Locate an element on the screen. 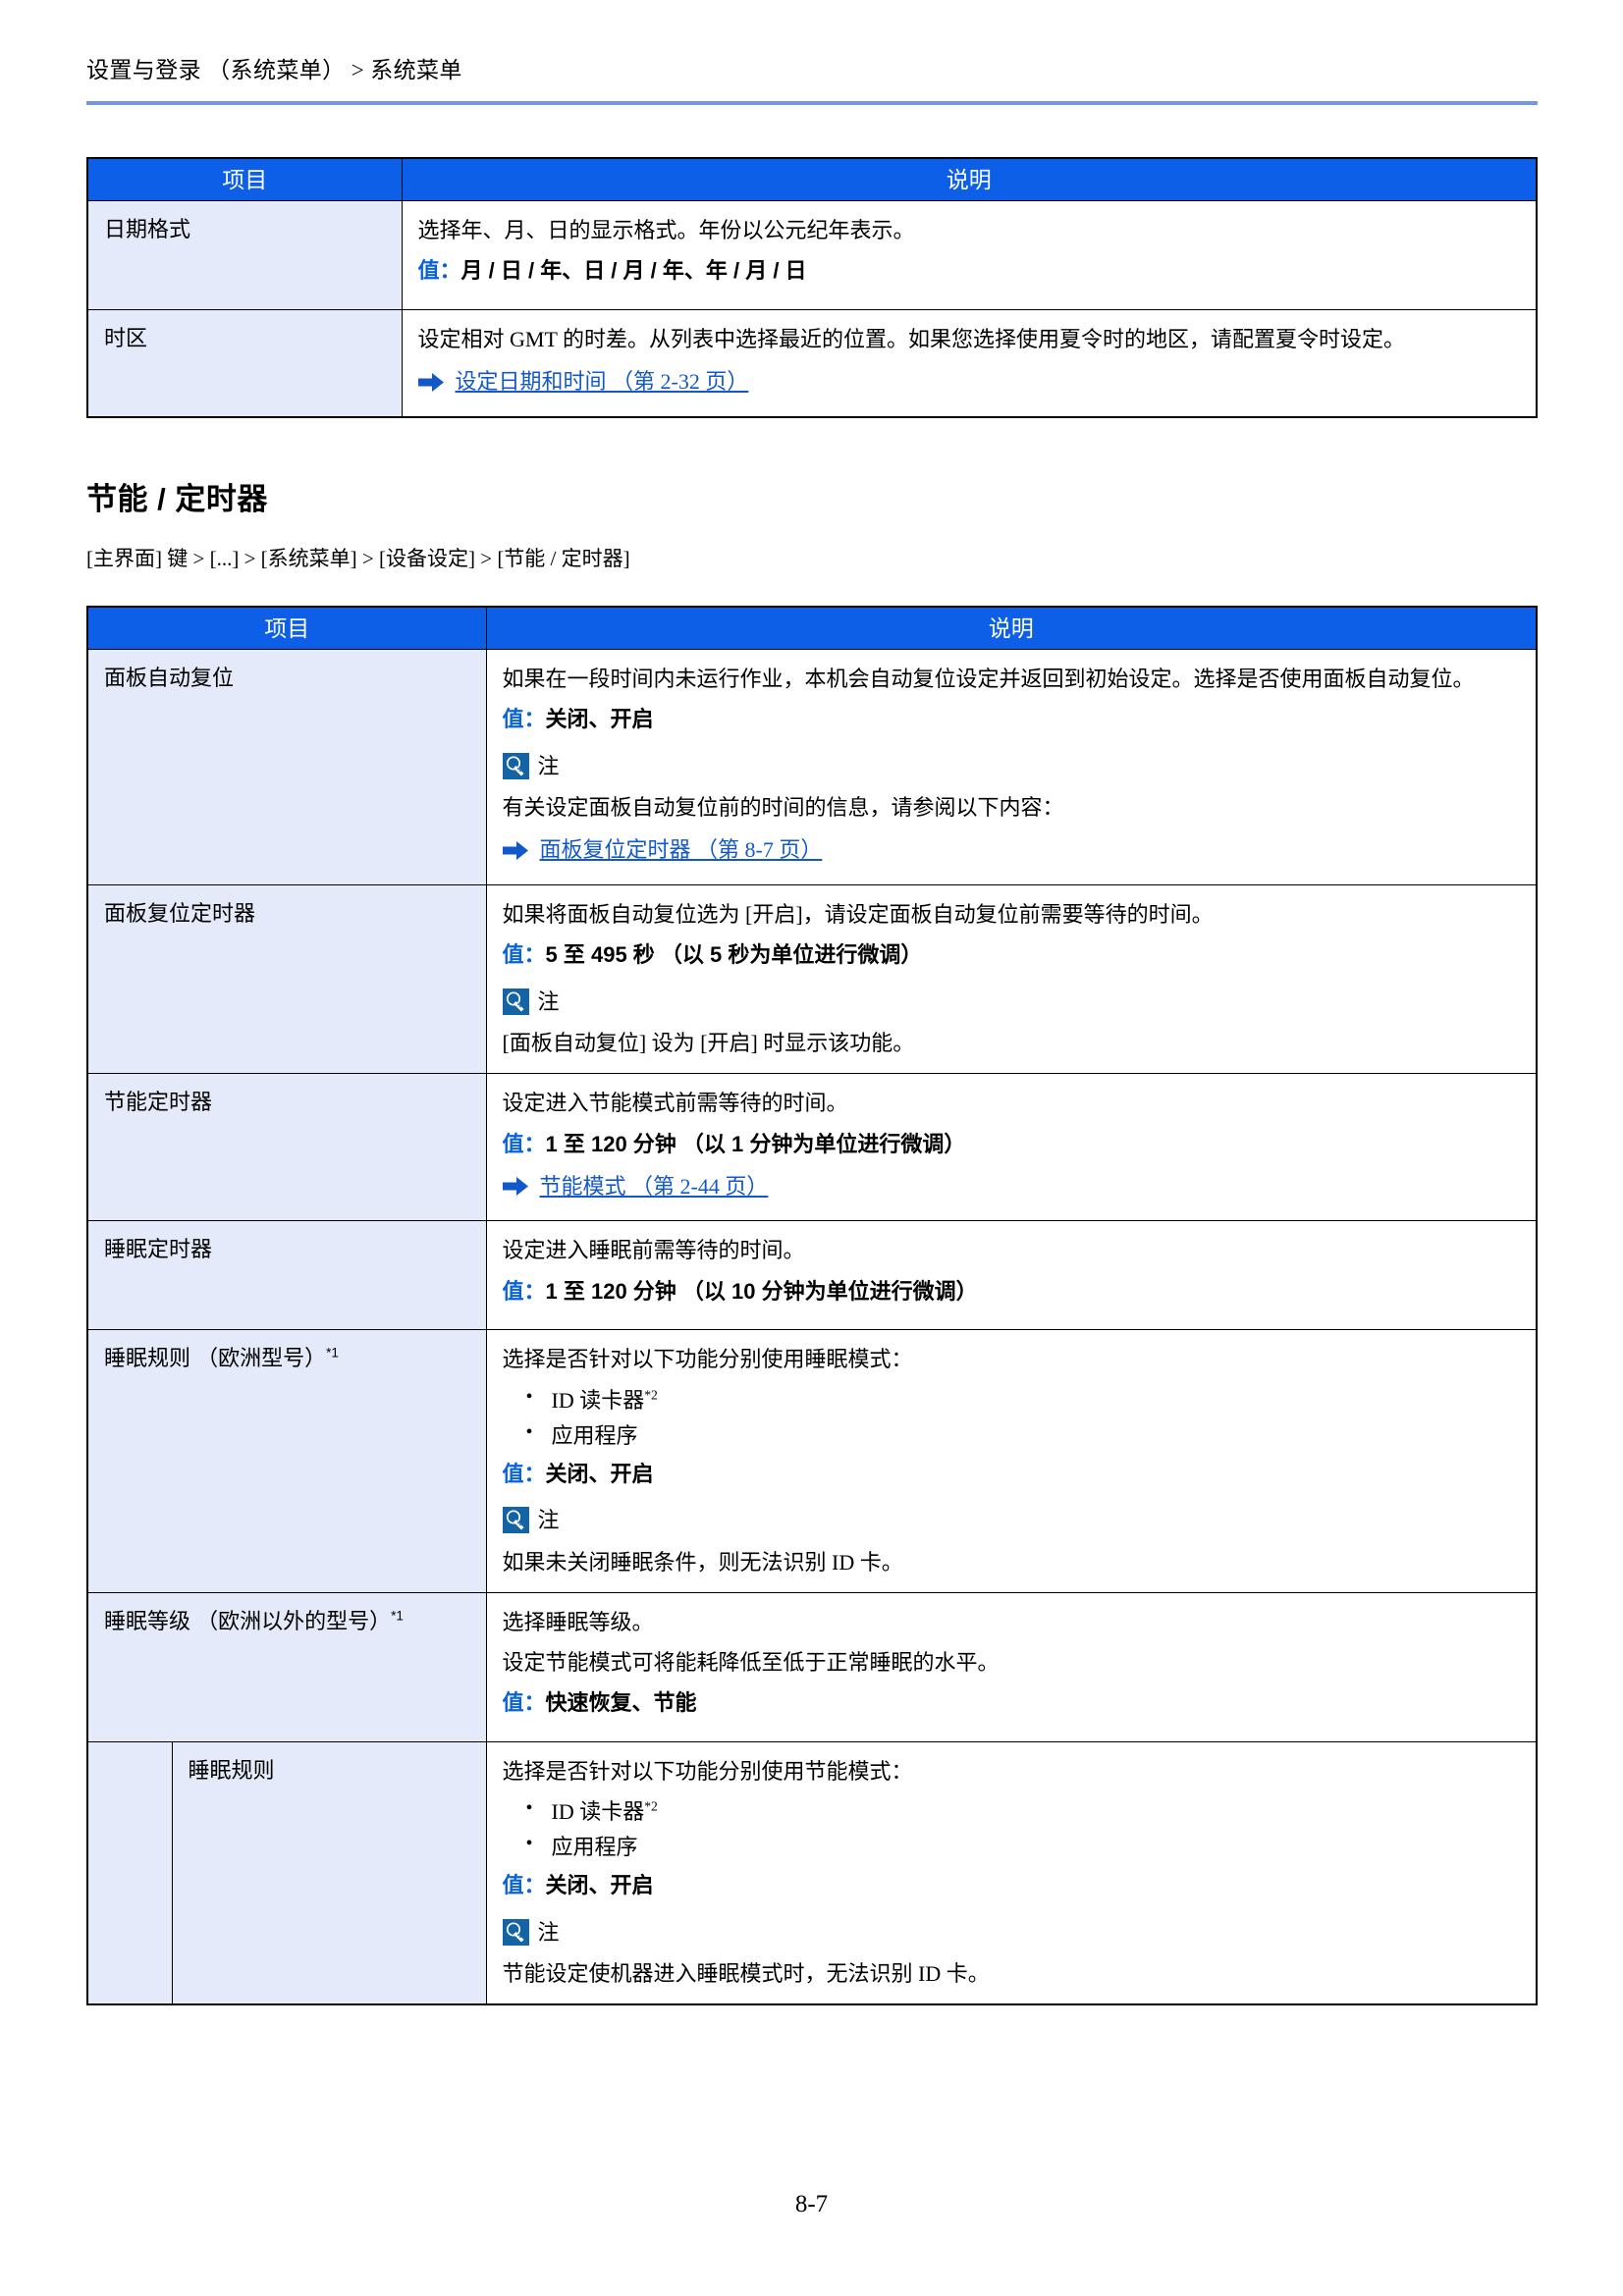 This screenshot has width=1623, height=2296. header-rule is located at coordinates (812, 103).